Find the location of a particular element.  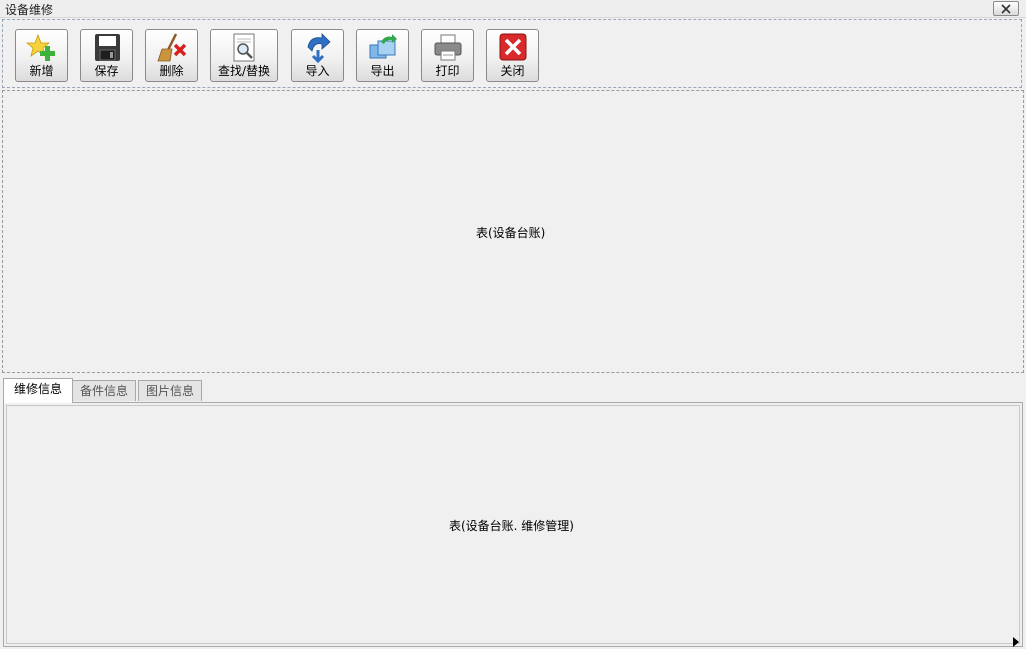

floppy-disk-icon is located at coordinates (107, 47).